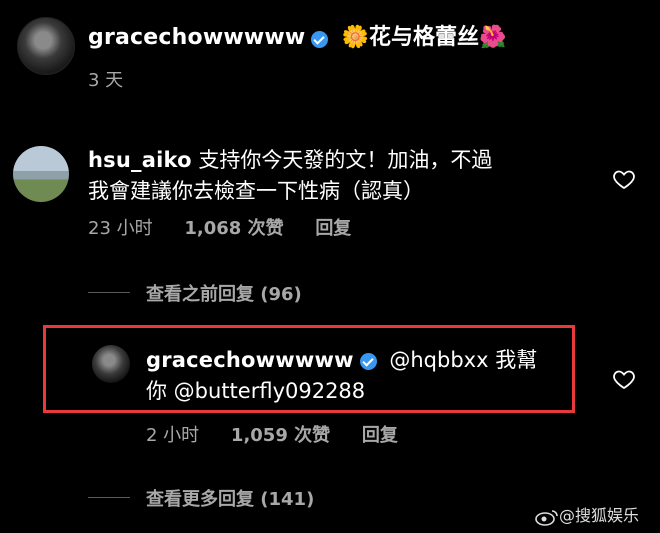 This screenshot has height=533, width=660. Describe the element at coordinates (230, 498) in the screenshot. I see `view-more-replies-link: 查看更多回复 (141)` at that location.